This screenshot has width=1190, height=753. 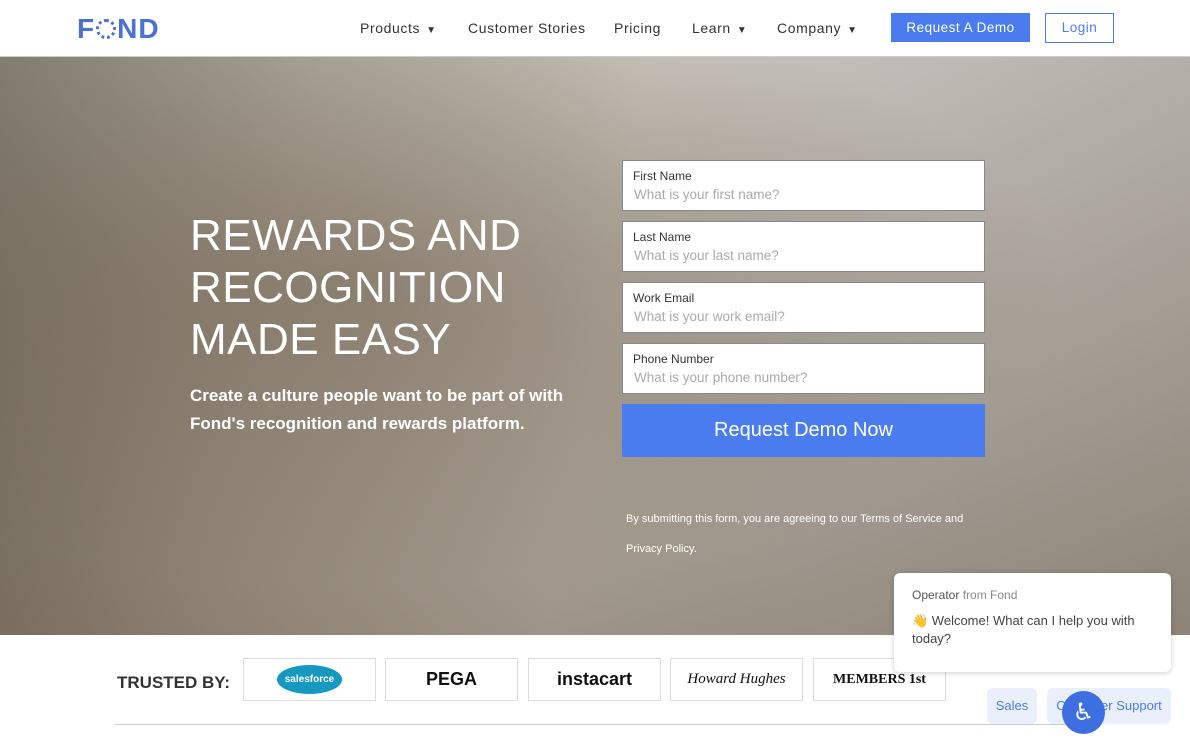 I want to click on first-name-field: First Name, so click(x=803, y=185).